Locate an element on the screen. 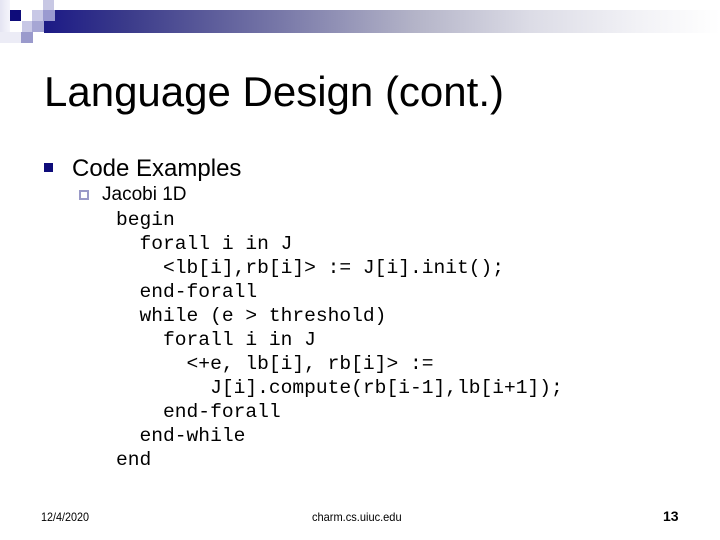 The image size is (720, 540). title-gradient-bar is located at coordinates (382, 21).